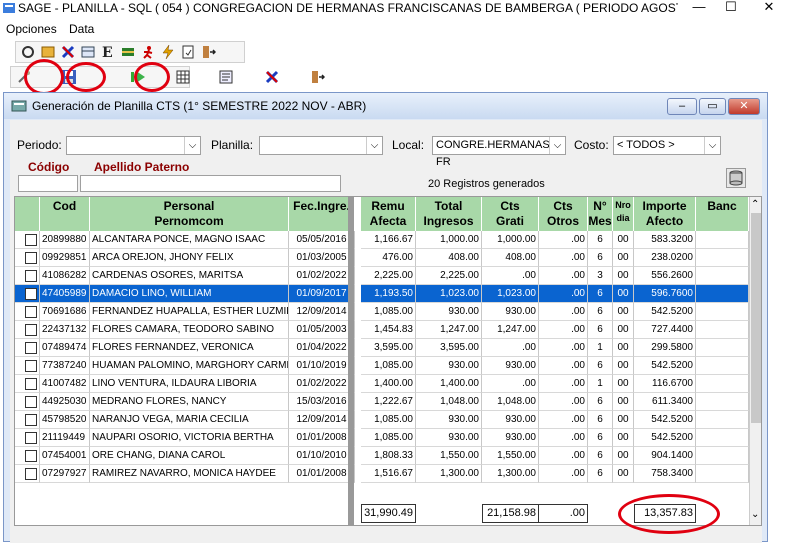 This screenshot has height=543, width=788. What do you see at coordinates (31, 29) in the screenshot?
I see `menu-opciones: Opciones` at bounding box center [31, 29].